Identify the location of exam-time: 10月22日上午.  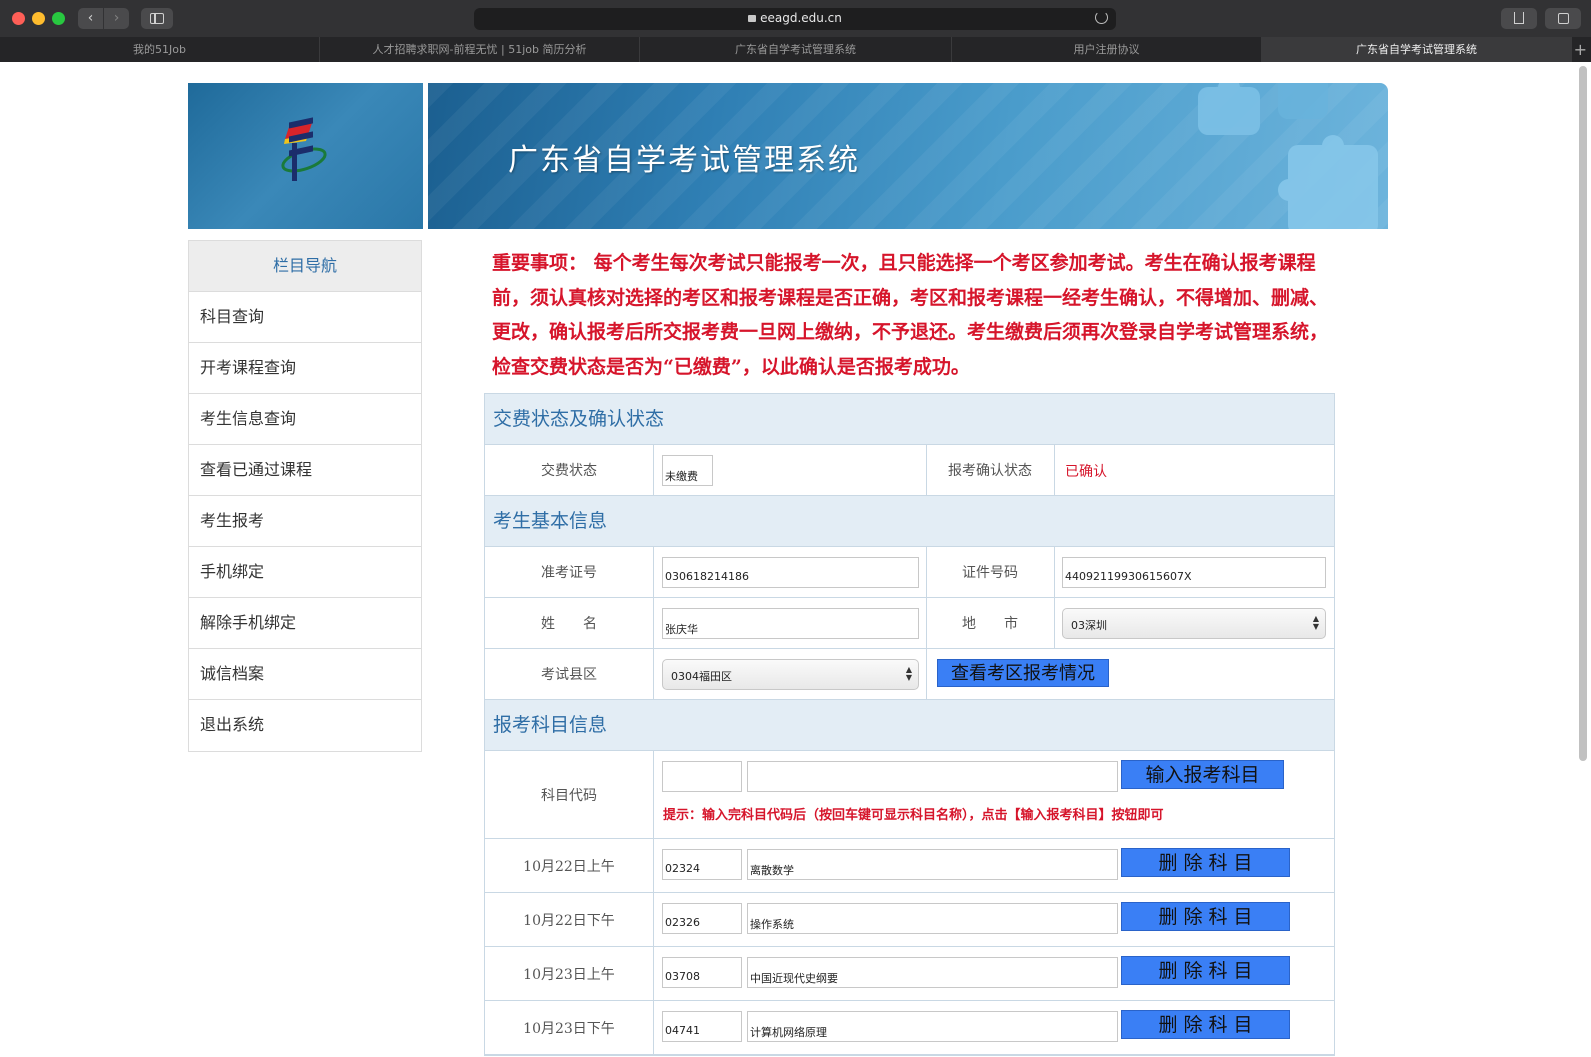
(569, 866).